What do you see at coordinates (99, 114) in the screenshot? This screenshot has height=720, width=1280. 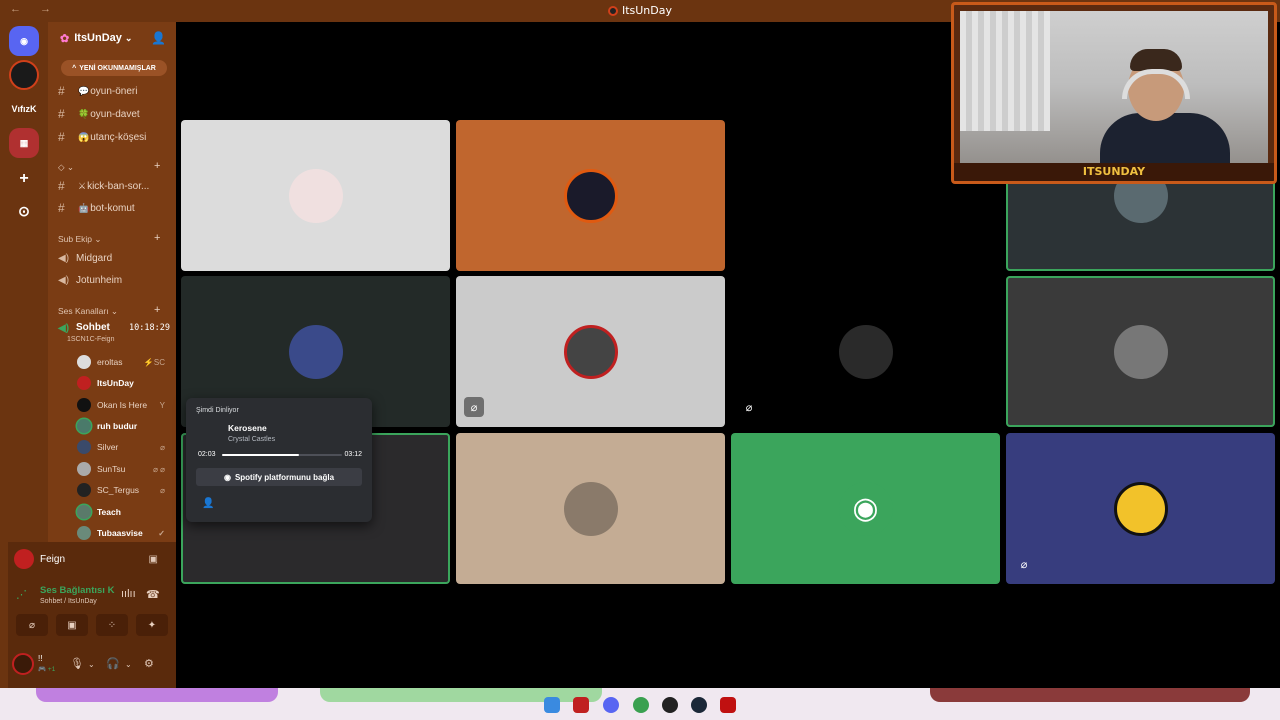 I see `channel-oyun-davet: # 🍀 oyun-davet` at bounding box center [99, 114].